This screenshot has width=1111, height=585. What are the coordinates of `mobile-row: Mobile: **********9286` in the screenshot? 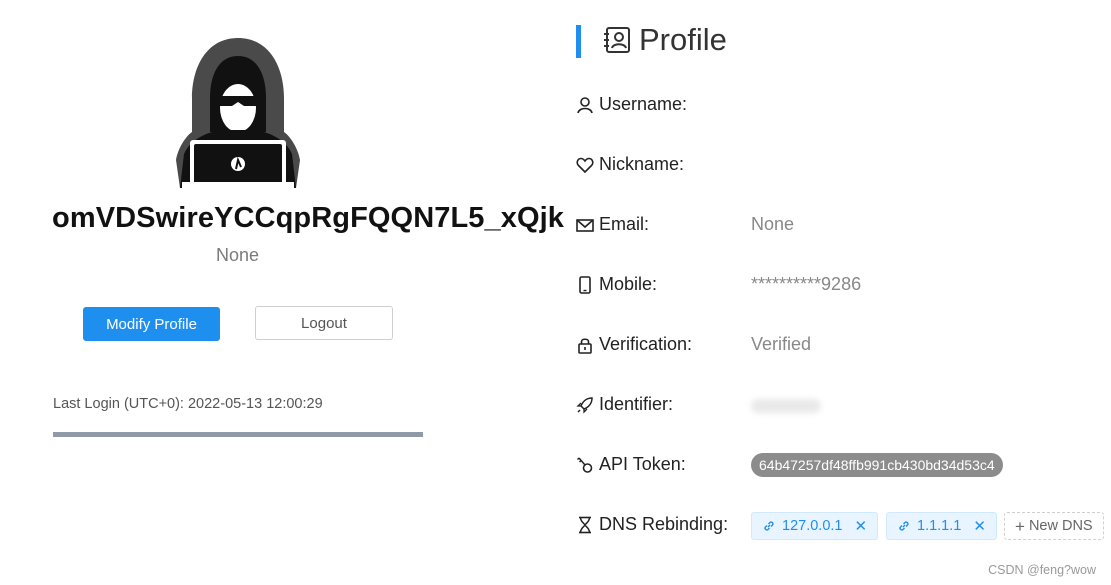 It's located at (843, 285).